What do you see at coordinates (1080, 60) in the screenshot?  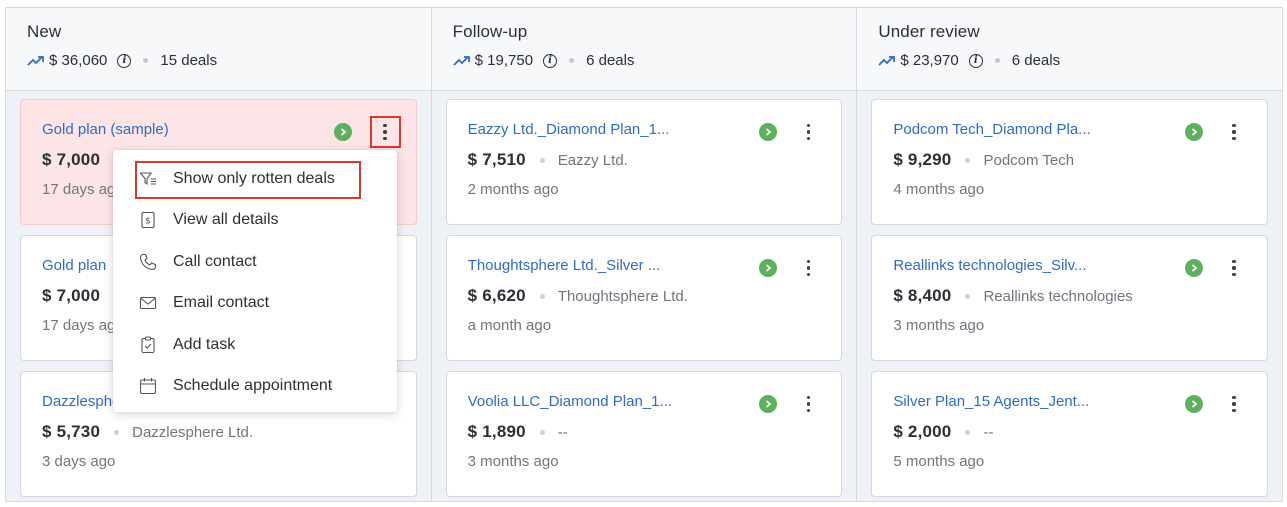 I see `stage-stats: $ 23,970 i 6 deals` at bounding box center [1080, 60].